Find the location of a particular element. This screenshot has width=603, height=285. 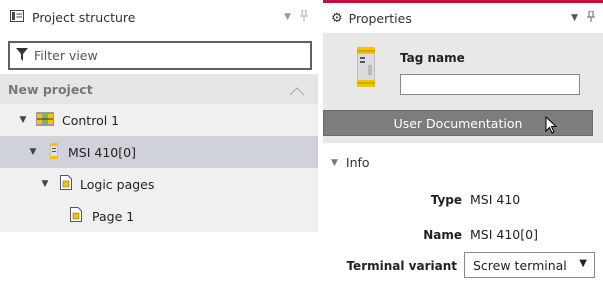

tree-item-page: Page 1 is located at coordinates (159, 216).